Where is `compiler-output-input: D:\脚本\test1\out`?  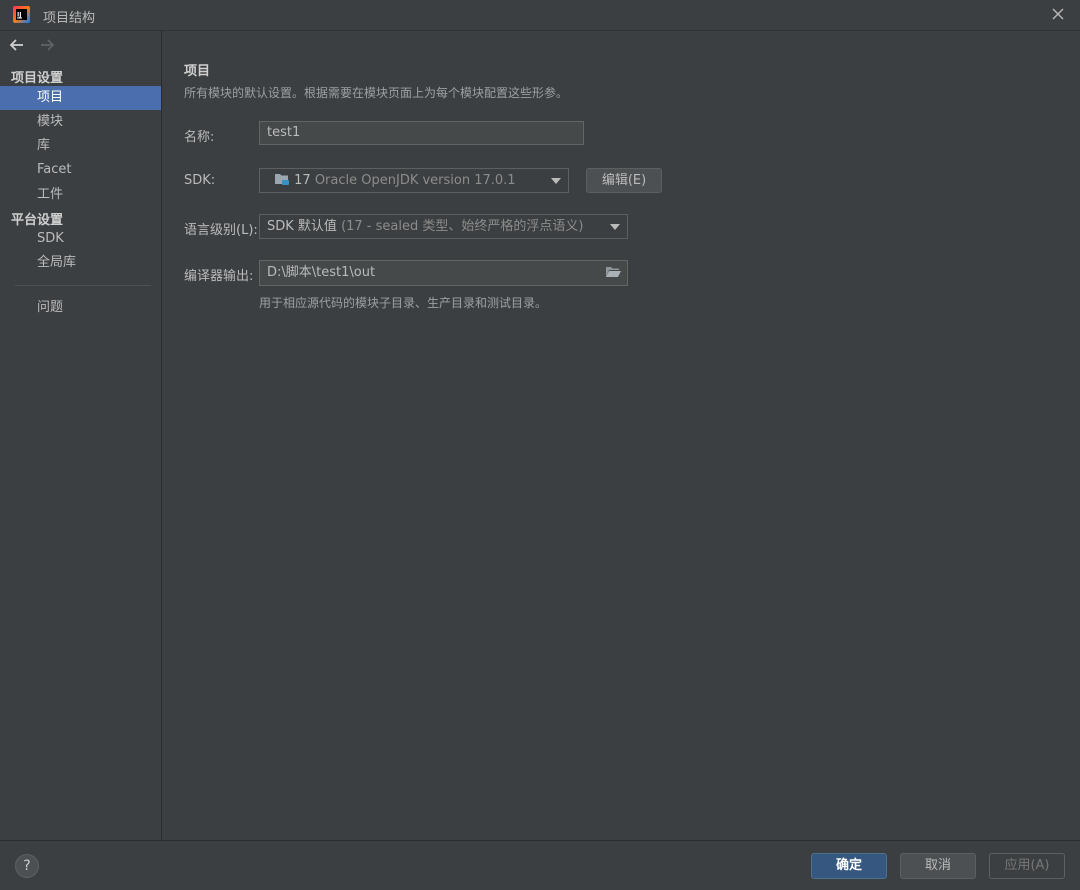
compiler-output-input: D:\脚本\test1\out is located at coordinates (443, 273).